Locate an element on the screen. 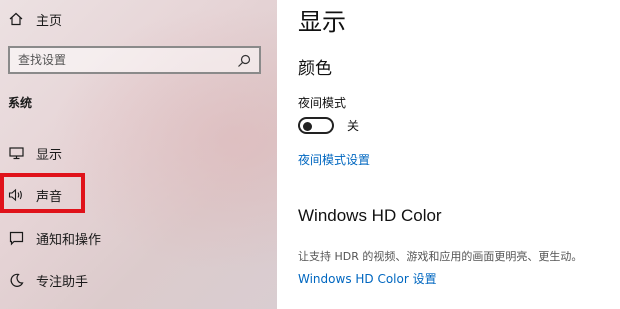  toggle-knob is located at coordinates (307, 126).